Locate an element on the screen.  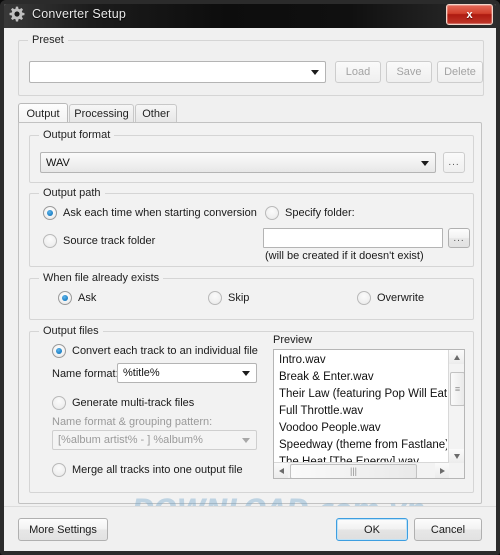
output-format-combobox: WAV is located at coordinates (238, 162).